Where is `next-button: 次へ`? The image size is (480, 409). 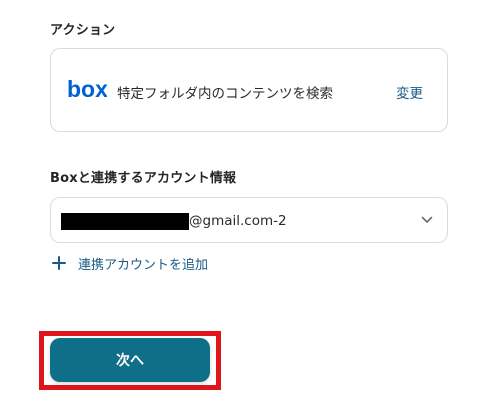
next-button: 次へ is located at coordinates (130, 360).